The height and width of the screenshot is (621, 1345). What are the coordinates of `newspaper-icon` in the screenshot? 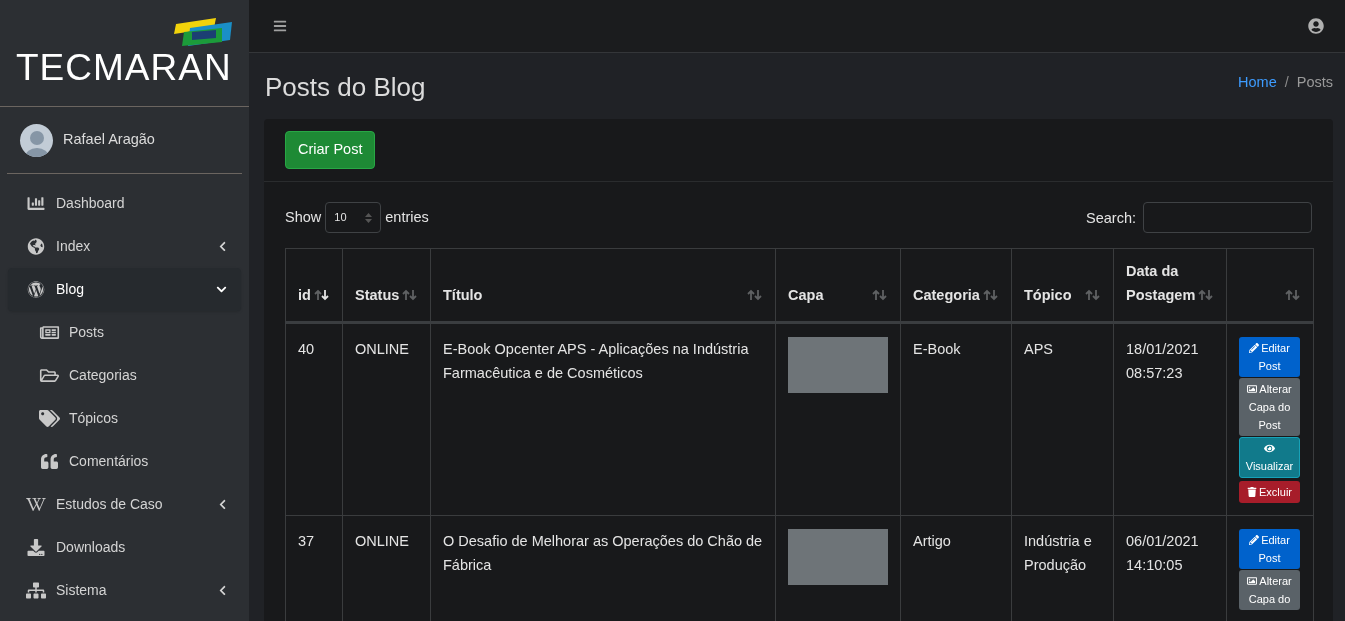 It's located at (49, 332).